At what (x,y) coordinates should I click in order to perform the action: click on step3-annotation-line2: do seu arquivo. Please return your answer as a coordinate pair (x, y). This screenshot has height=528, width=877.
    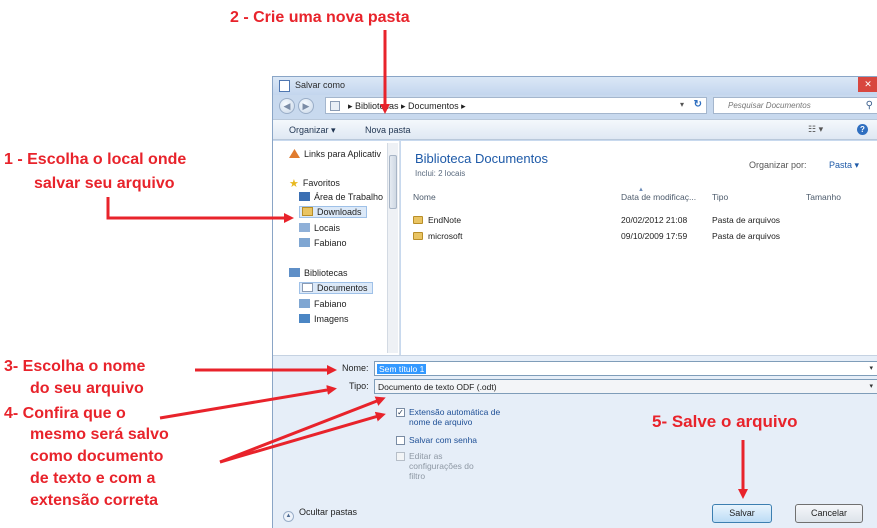
    Looking at the image, I should click on (87, 388).